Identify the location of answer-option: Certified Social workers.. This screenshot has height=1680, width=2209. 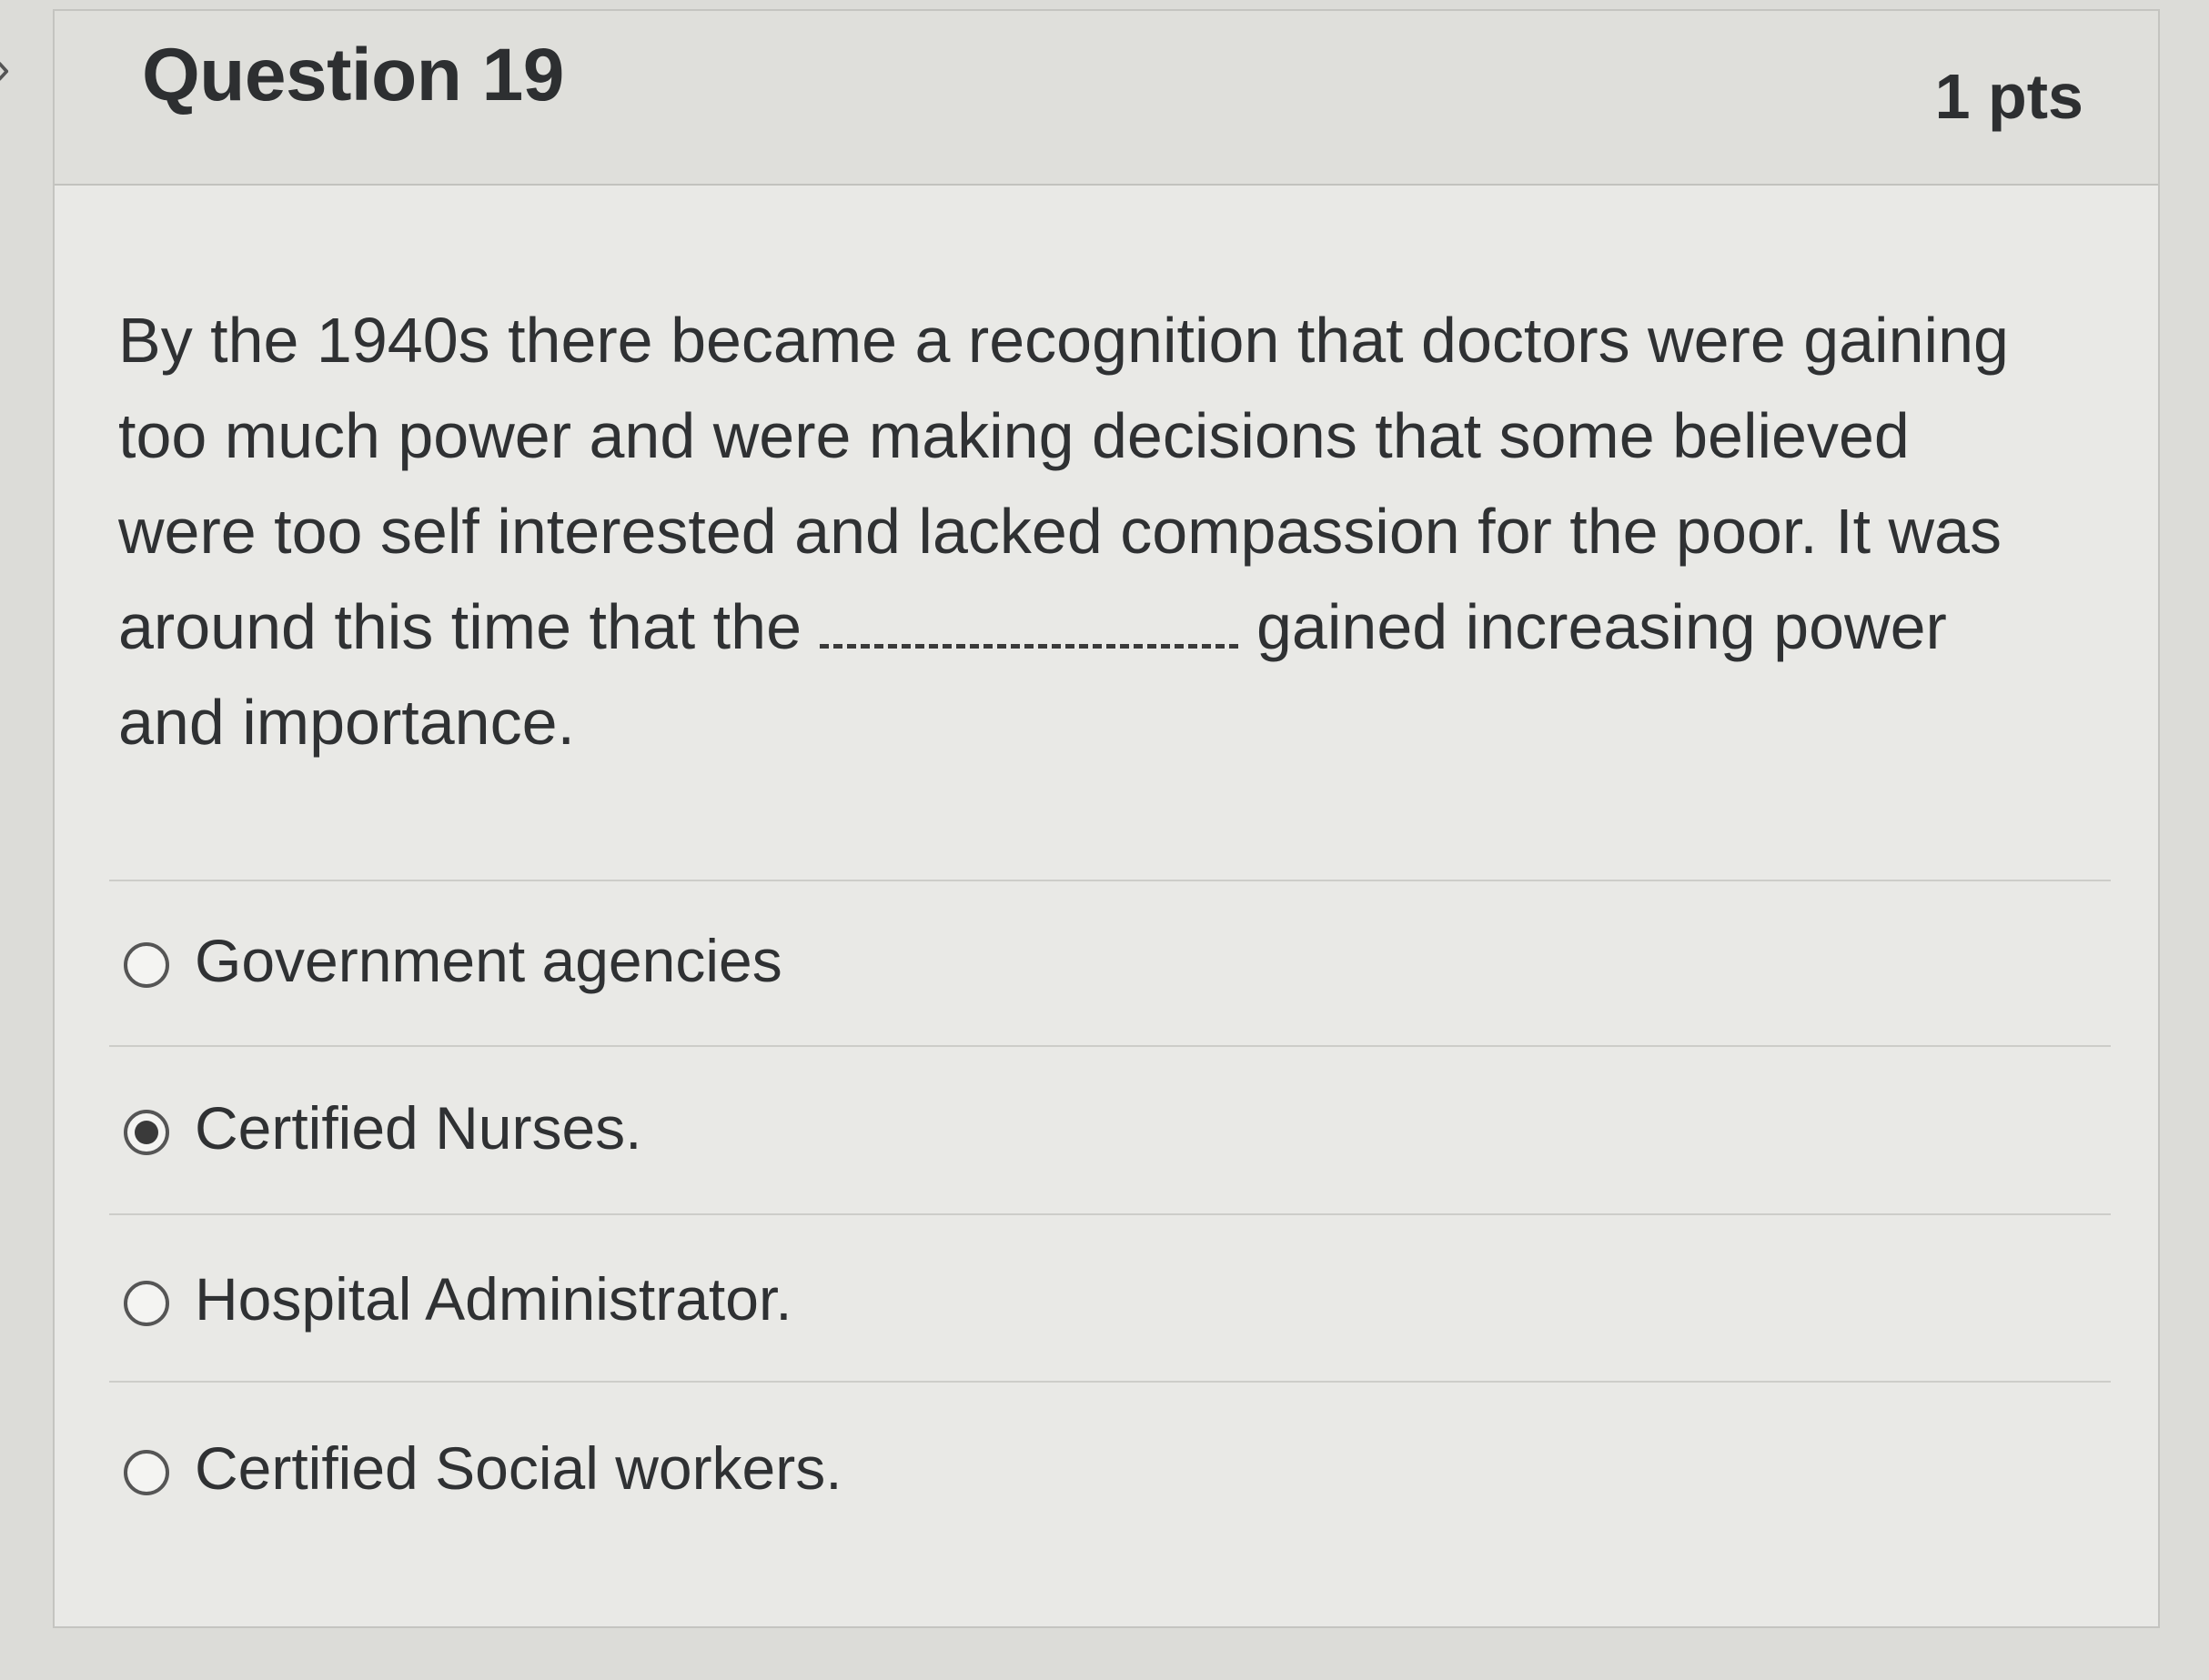
(1107, 1478).